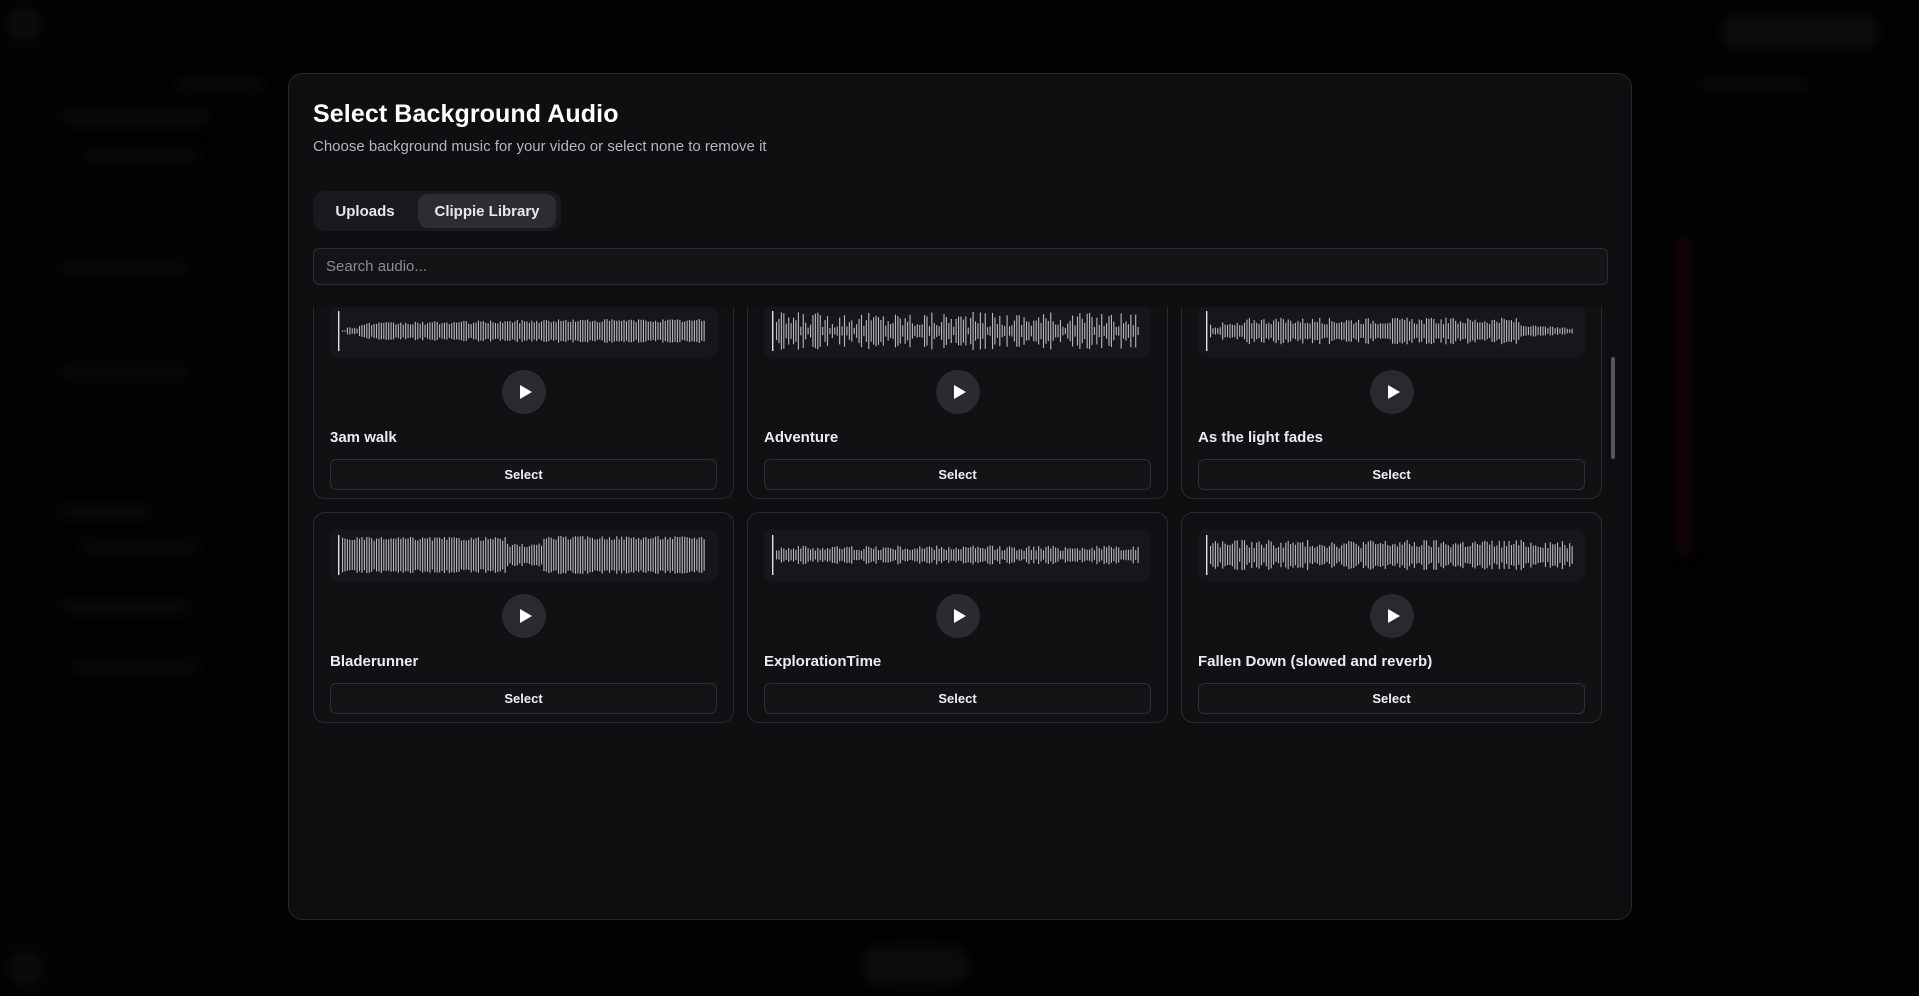 The image size is (1919, 996). I want to click on search-input, so click(960, 266).